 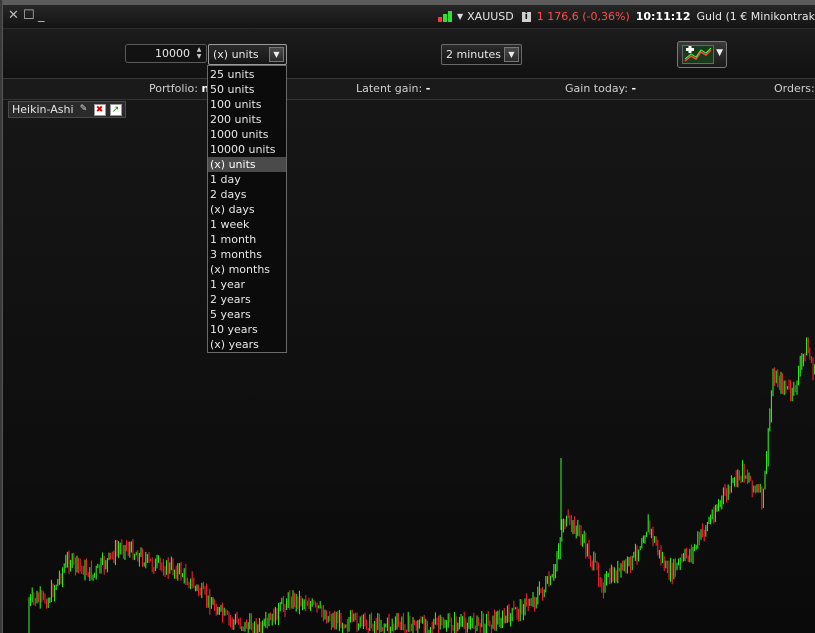 What do you see at coordinates (247, 164) in the screenshot?
I see `dropdown-option: (x) units` at bounding box center [247, 164].